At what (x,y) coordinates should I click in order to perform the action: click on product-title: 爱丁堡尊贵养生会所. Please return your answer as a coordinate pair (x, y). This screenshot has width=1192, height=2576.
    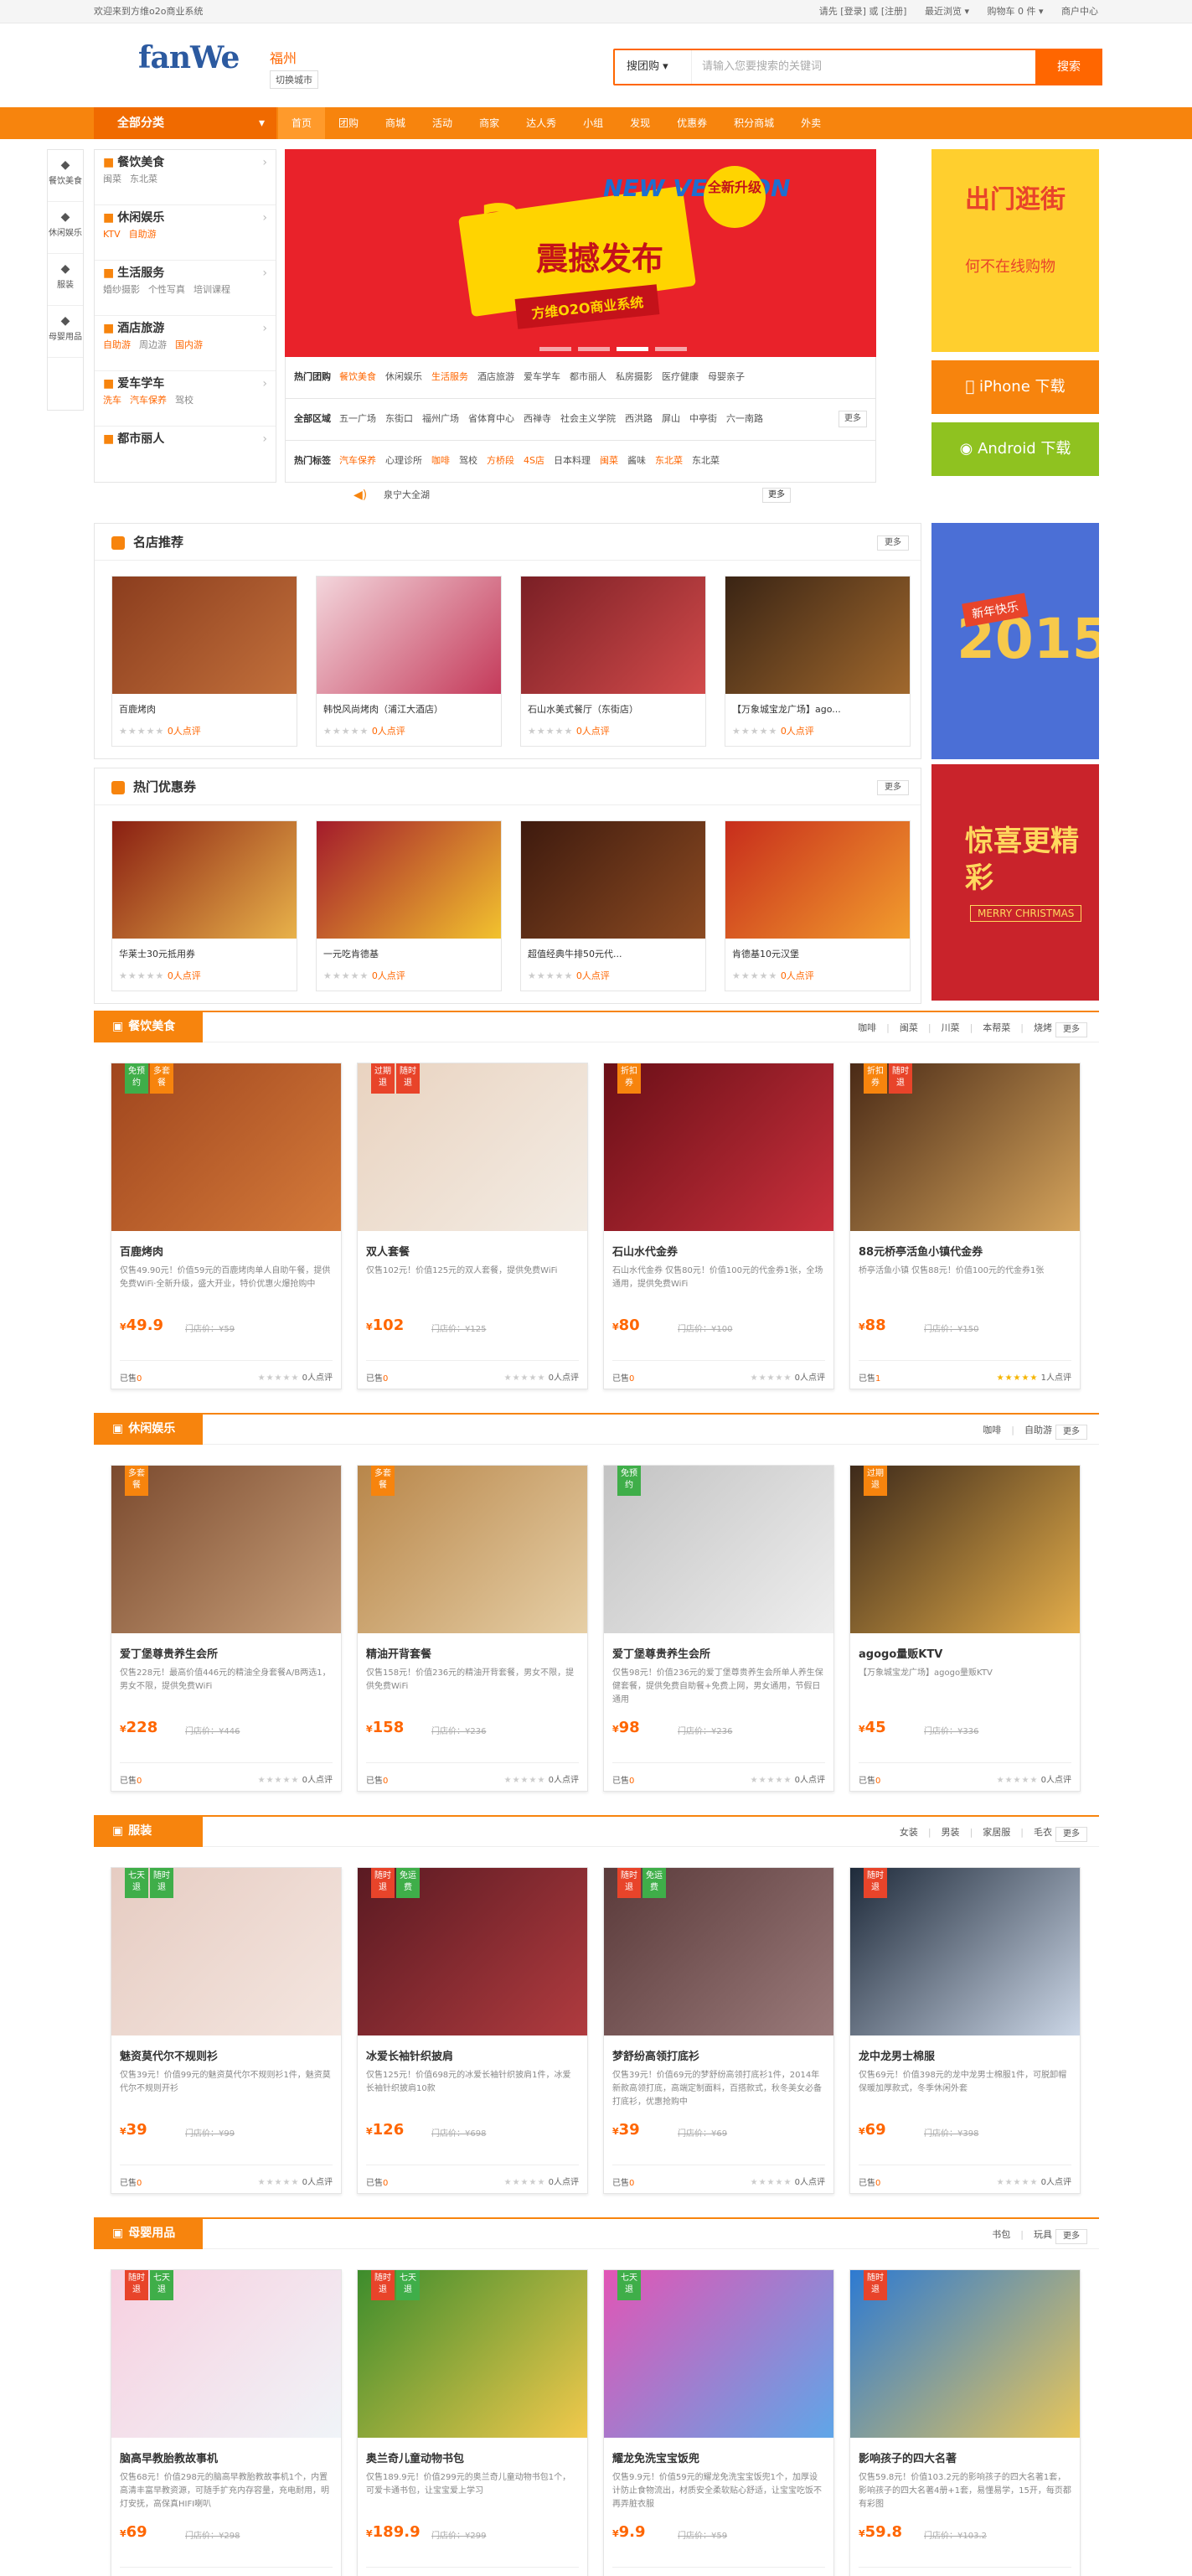
    Looking at the image, I should click on (169, 1653).